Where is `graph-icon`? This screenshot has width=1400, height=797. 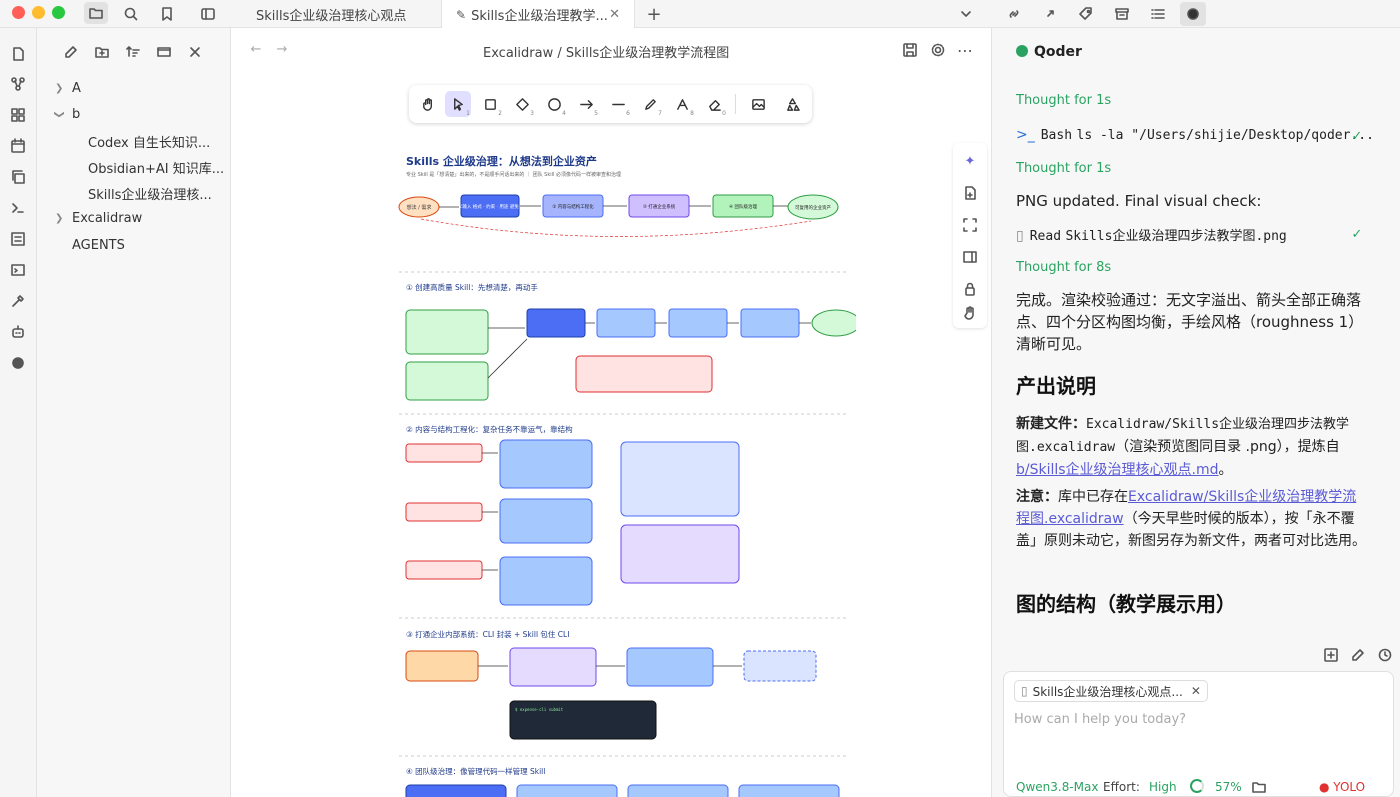
graph-icon is located at coordinates (18, 84).